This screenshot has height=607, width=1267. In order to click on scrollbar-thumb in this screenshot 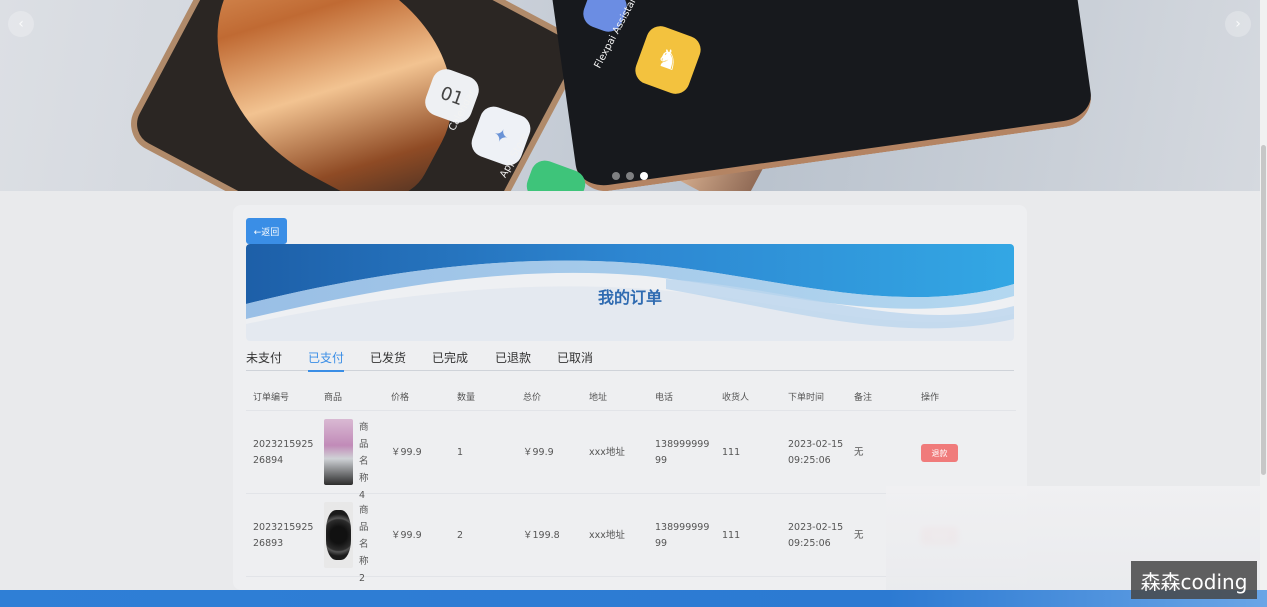, I will do `click(1263, 310)`.